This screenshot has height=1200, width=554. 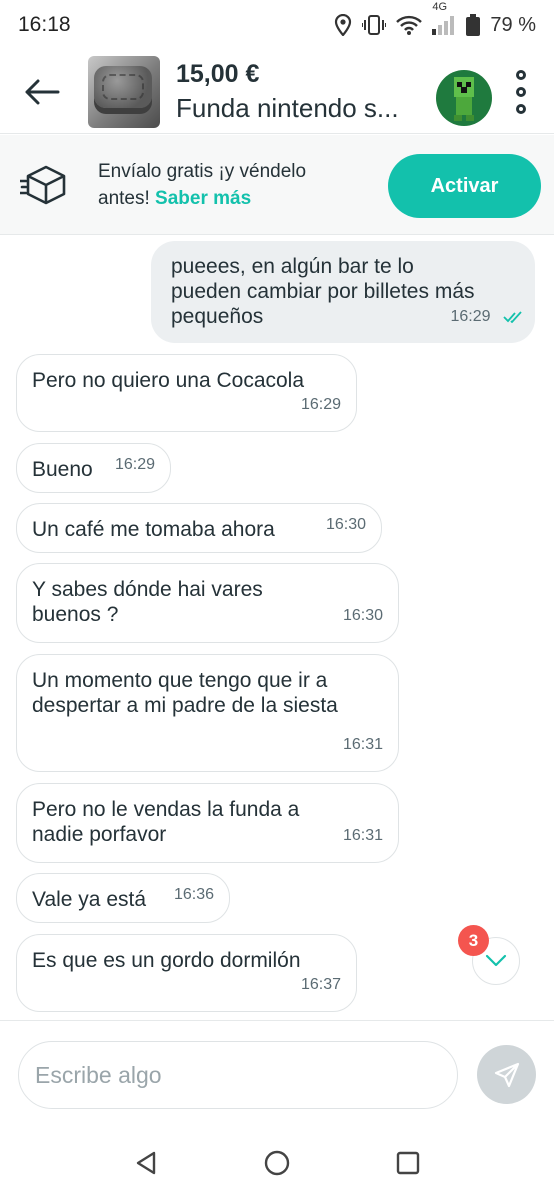 I want to click on send-button, so click(x=506, y=1074).